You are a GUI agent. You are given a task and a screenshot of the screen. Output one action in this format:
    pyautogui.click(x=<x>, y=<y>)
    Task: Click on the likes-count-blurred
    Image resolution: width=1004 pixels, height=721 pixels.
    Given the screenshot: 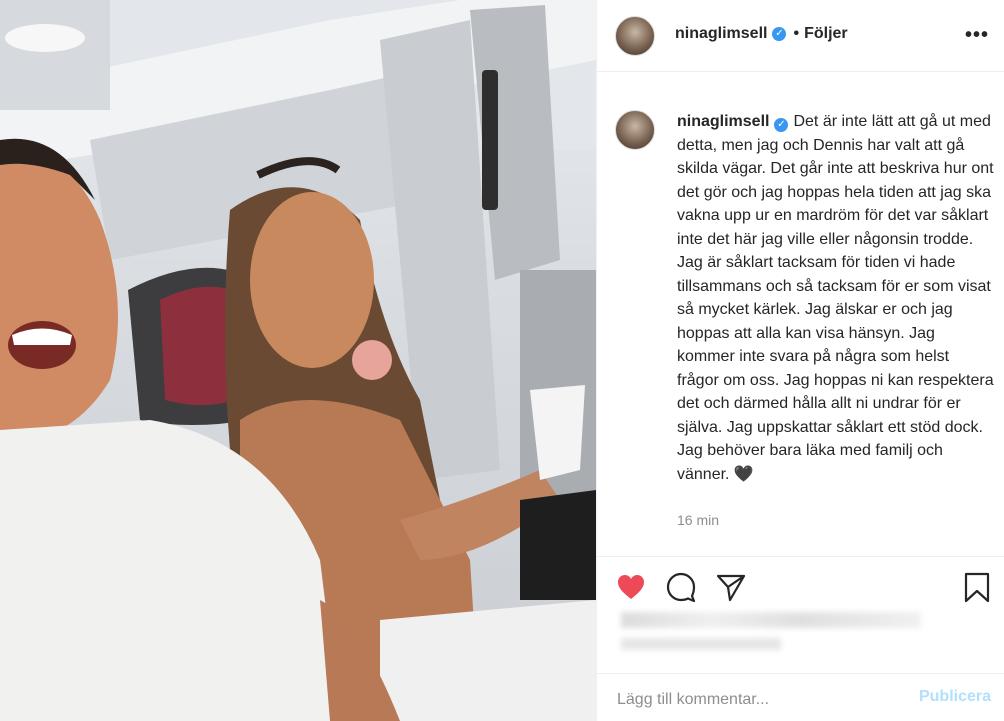 What is the action you would take?
    pyautogui.click(x=771, y=620)
    